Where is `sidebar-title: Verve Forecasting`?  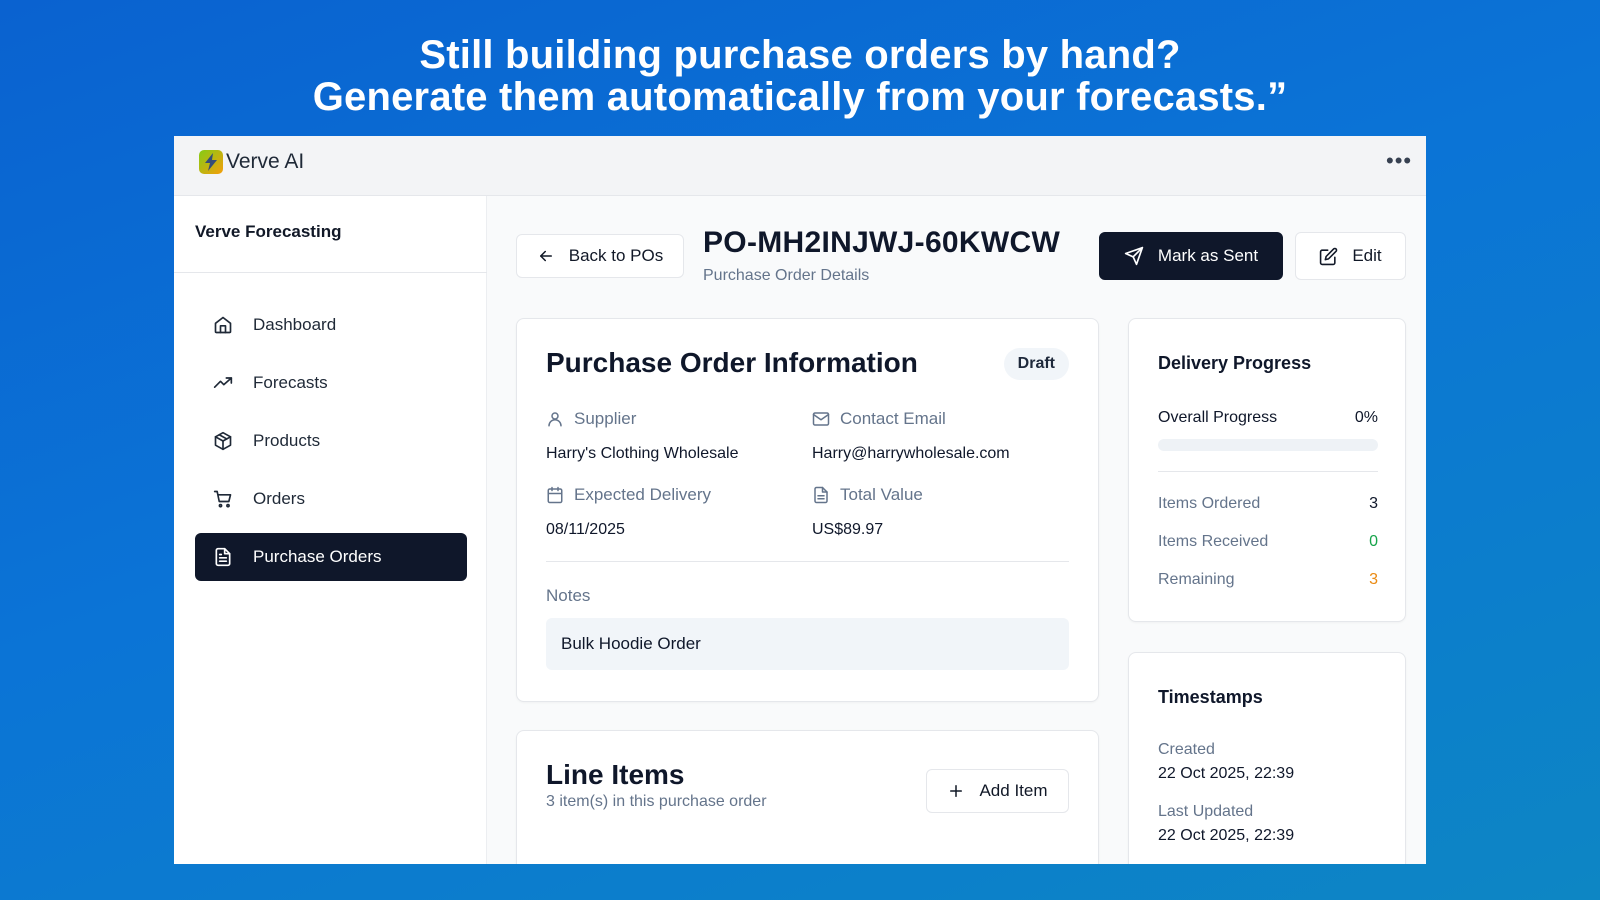
sidebar-title: Verve Forecasting is located at coordinates (268, 231).